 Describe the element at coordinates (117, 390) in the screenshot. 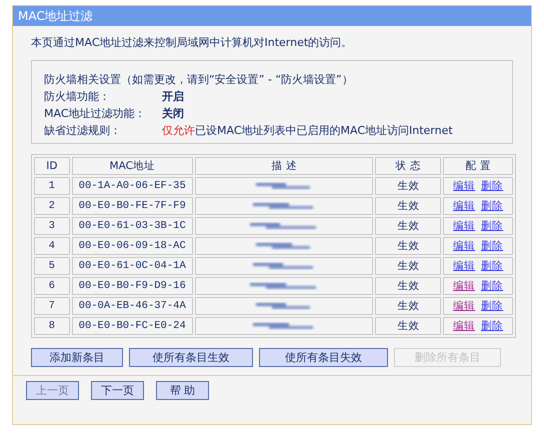

I see `page-button: 下一页` at that location.